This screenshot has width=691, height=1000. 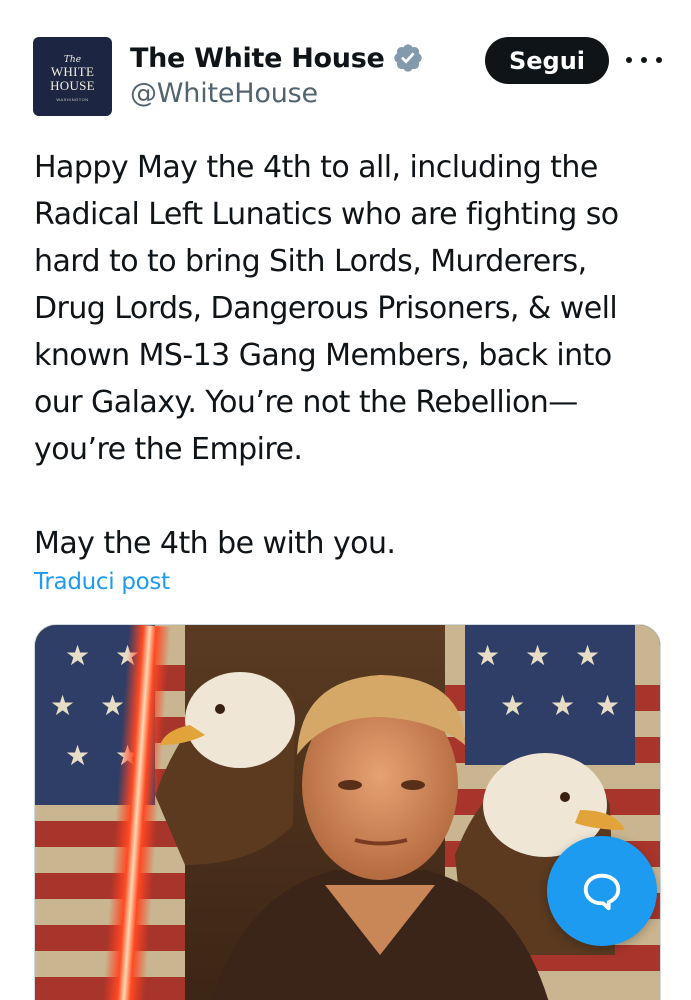 What do you see at coordinates (224, 93) in the screenshot?
I see `author-handle: @WhiteHouse` at bounding box center [224, 93].